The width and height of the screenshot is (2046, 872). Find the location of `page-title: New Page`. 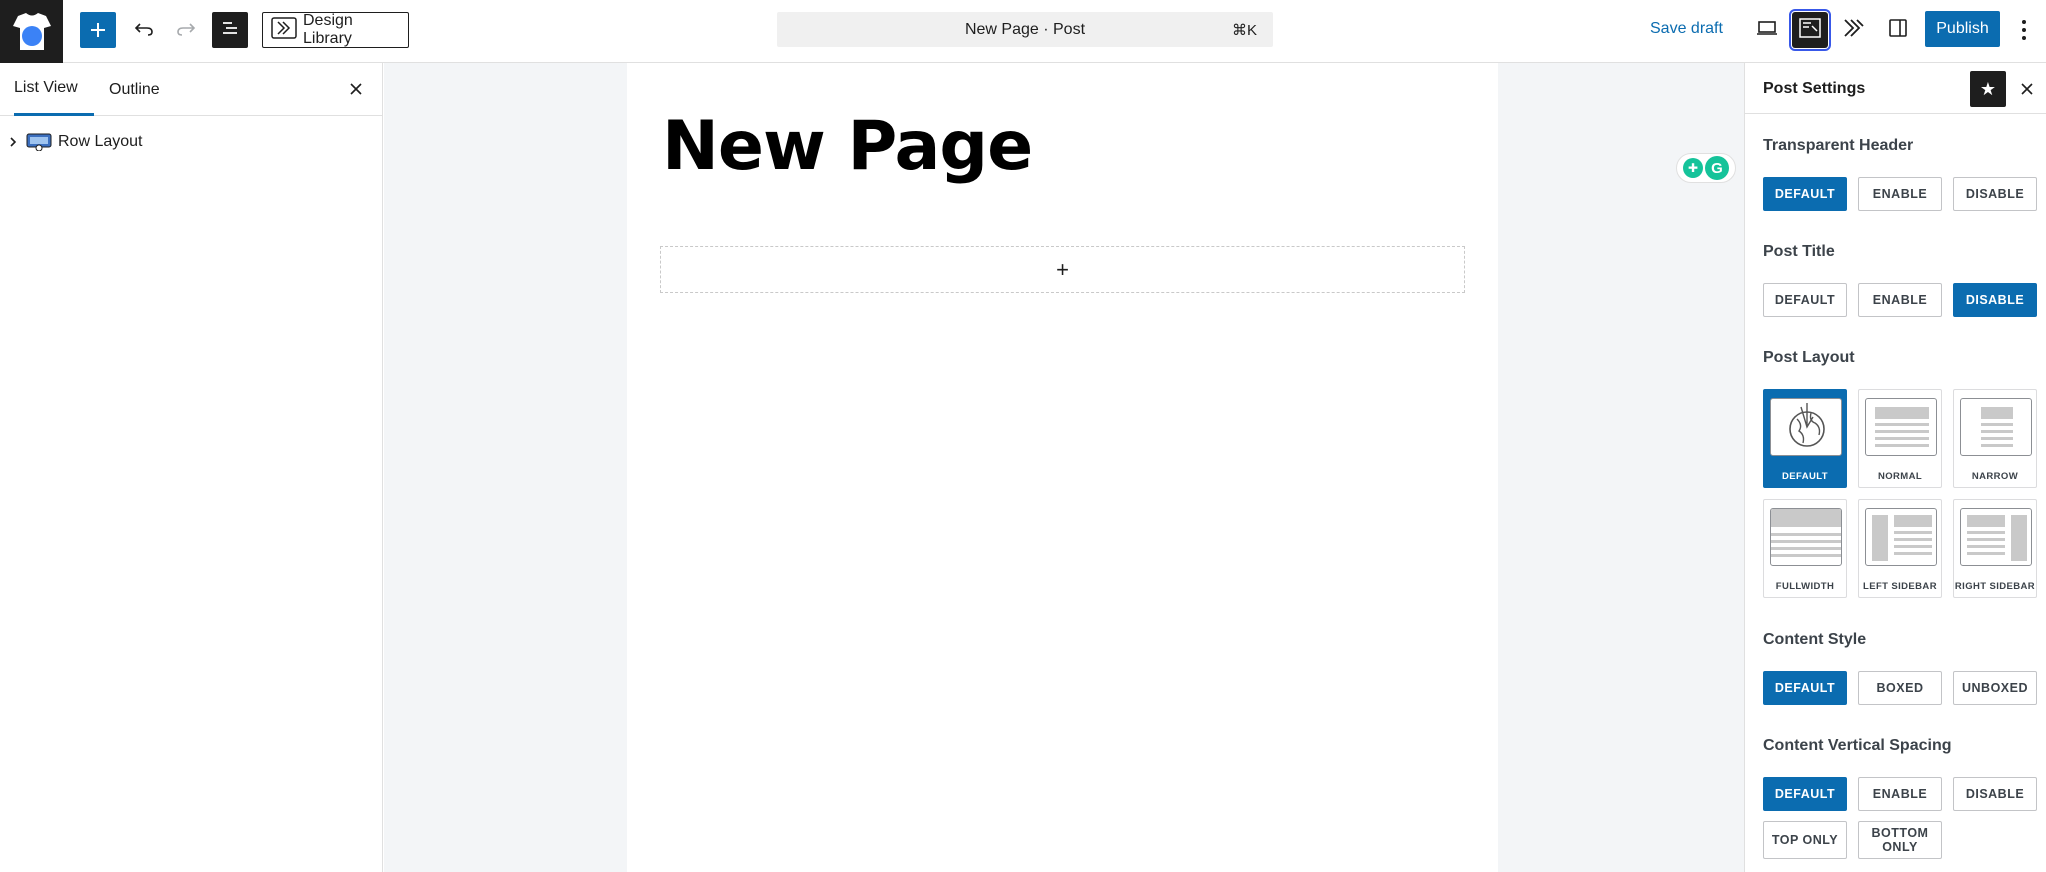

page-title: New Page is located at coordinates (847, 146).